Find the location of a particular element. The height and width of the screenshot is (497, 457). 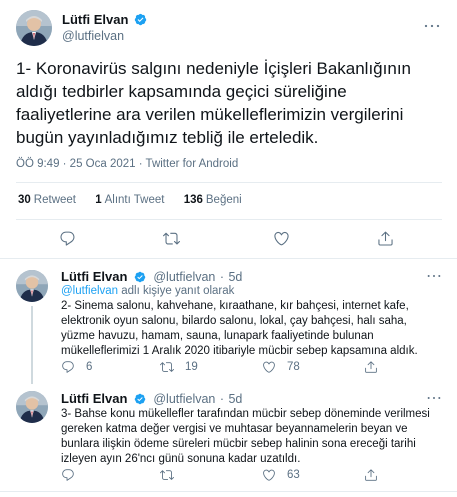

likes-label: Beğeni is located at coordinates (223, 200).